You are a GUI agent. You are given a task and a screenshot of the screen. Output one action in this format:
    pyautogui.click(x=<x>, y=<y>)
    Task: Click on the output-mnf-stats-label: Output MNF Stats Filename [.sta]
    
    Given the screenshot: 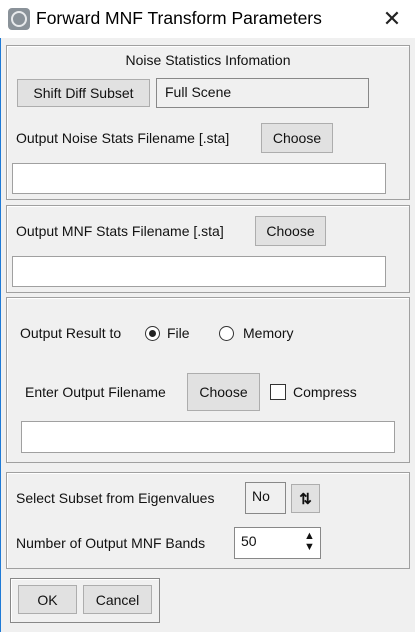 What is the action you would take?
    pyautogui.click(x=120, y=231)
    